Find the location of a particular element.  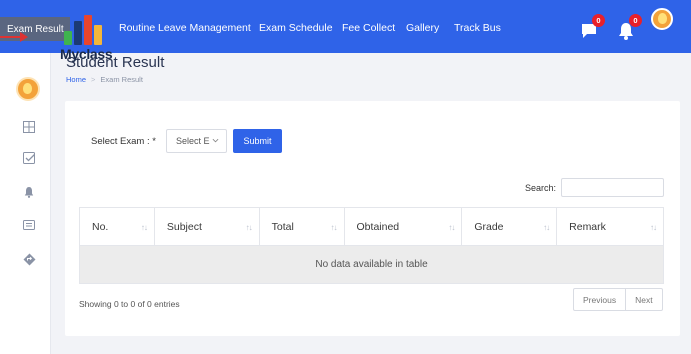

sidebar-avatar is located at coordinates (28, 89).